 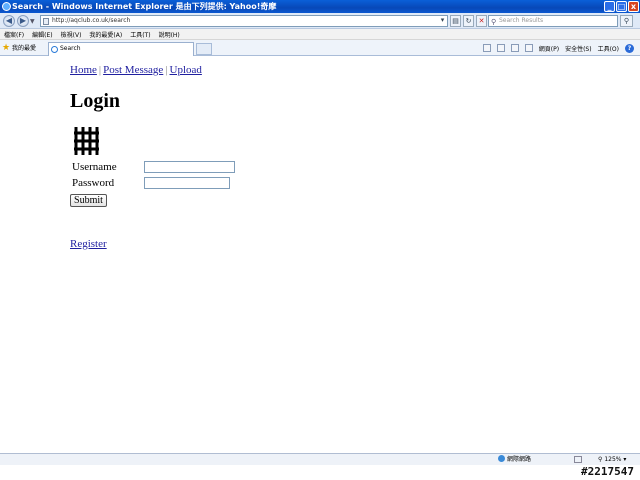 What do you see at coordinates (442, 21) in the screenshot?
I see `address-dropdown-icon: ▾` at bounding box center [442, 21].